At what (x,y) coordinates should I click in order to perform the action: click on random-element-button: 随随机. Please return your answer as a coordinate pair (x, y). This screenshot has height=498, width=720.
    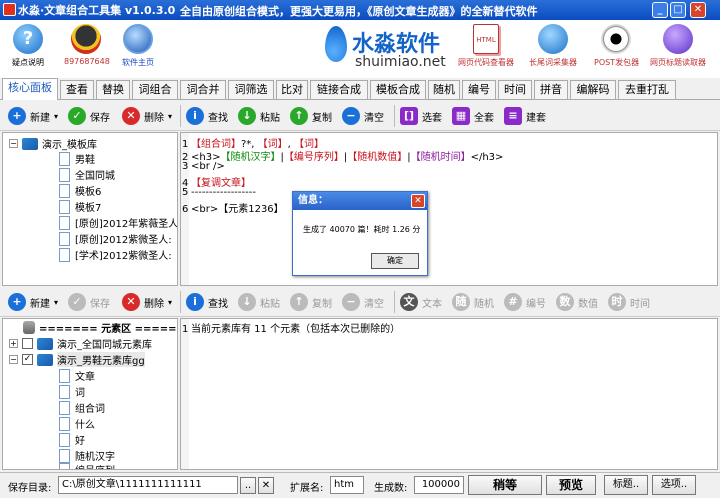
    Looking at the image, I should click on (473, 302).